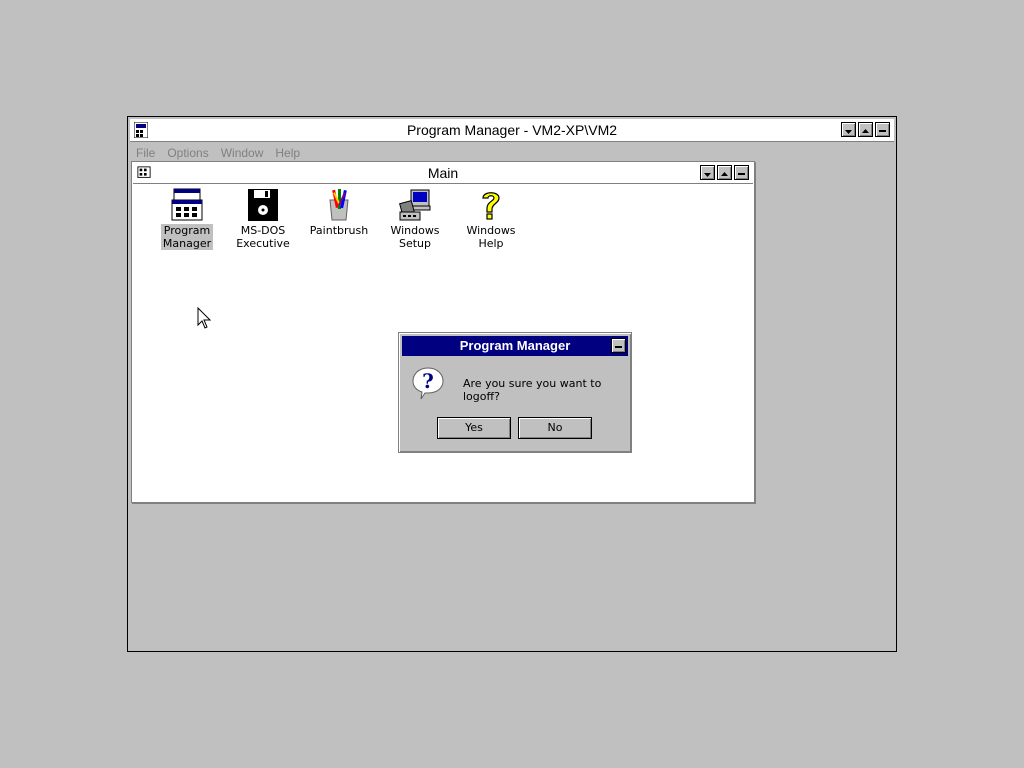 The image size is (1024, 768). I want to click on maximize-button, so click(865, 129).